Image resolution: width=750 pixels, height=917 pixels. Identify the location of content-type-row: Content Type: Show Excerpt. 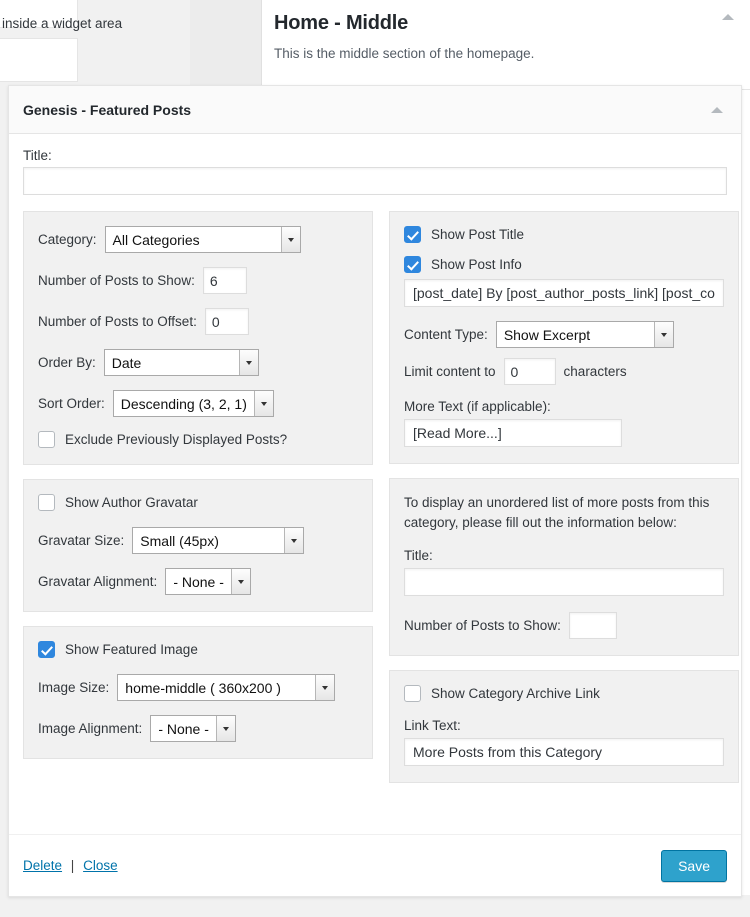
(564, 334).